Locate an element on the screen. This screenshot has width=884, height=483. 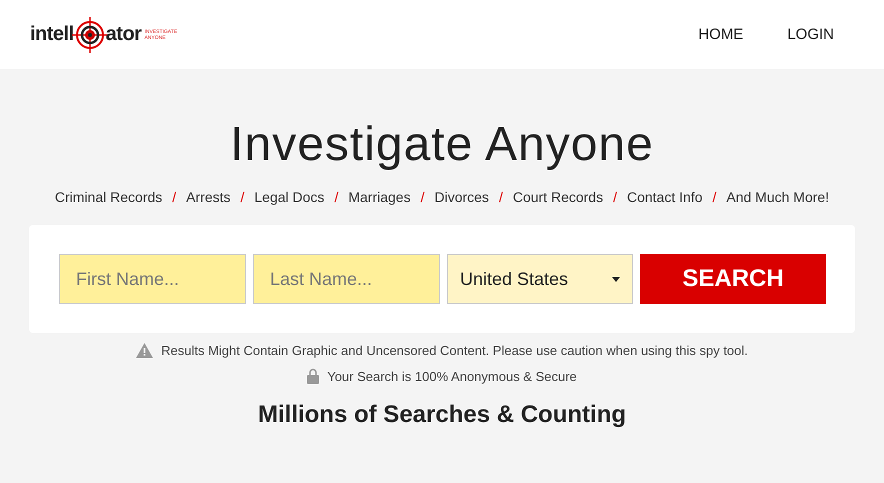
category-label: Criminal Records is located at coordinates (108, 197).